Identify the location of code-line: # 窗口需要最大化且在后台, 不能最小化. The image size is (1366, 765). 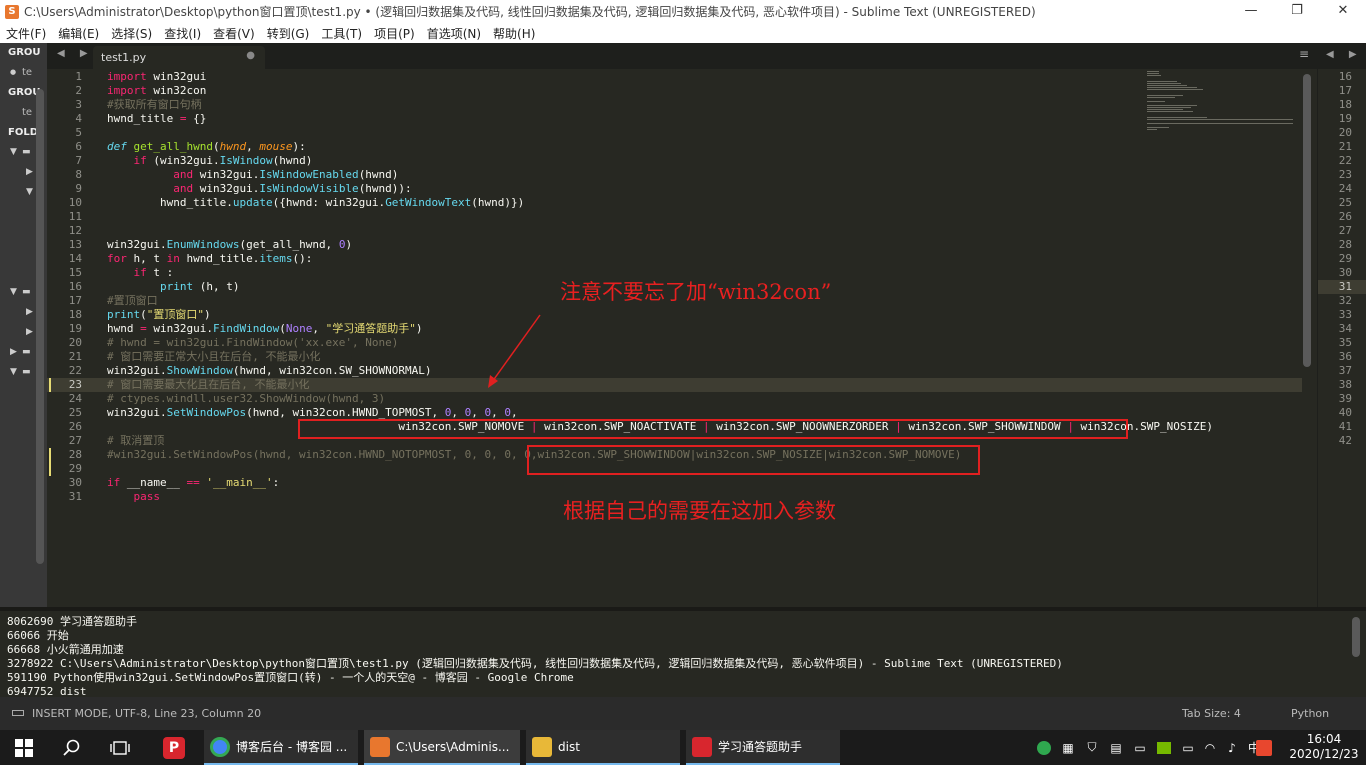
(208, 385).